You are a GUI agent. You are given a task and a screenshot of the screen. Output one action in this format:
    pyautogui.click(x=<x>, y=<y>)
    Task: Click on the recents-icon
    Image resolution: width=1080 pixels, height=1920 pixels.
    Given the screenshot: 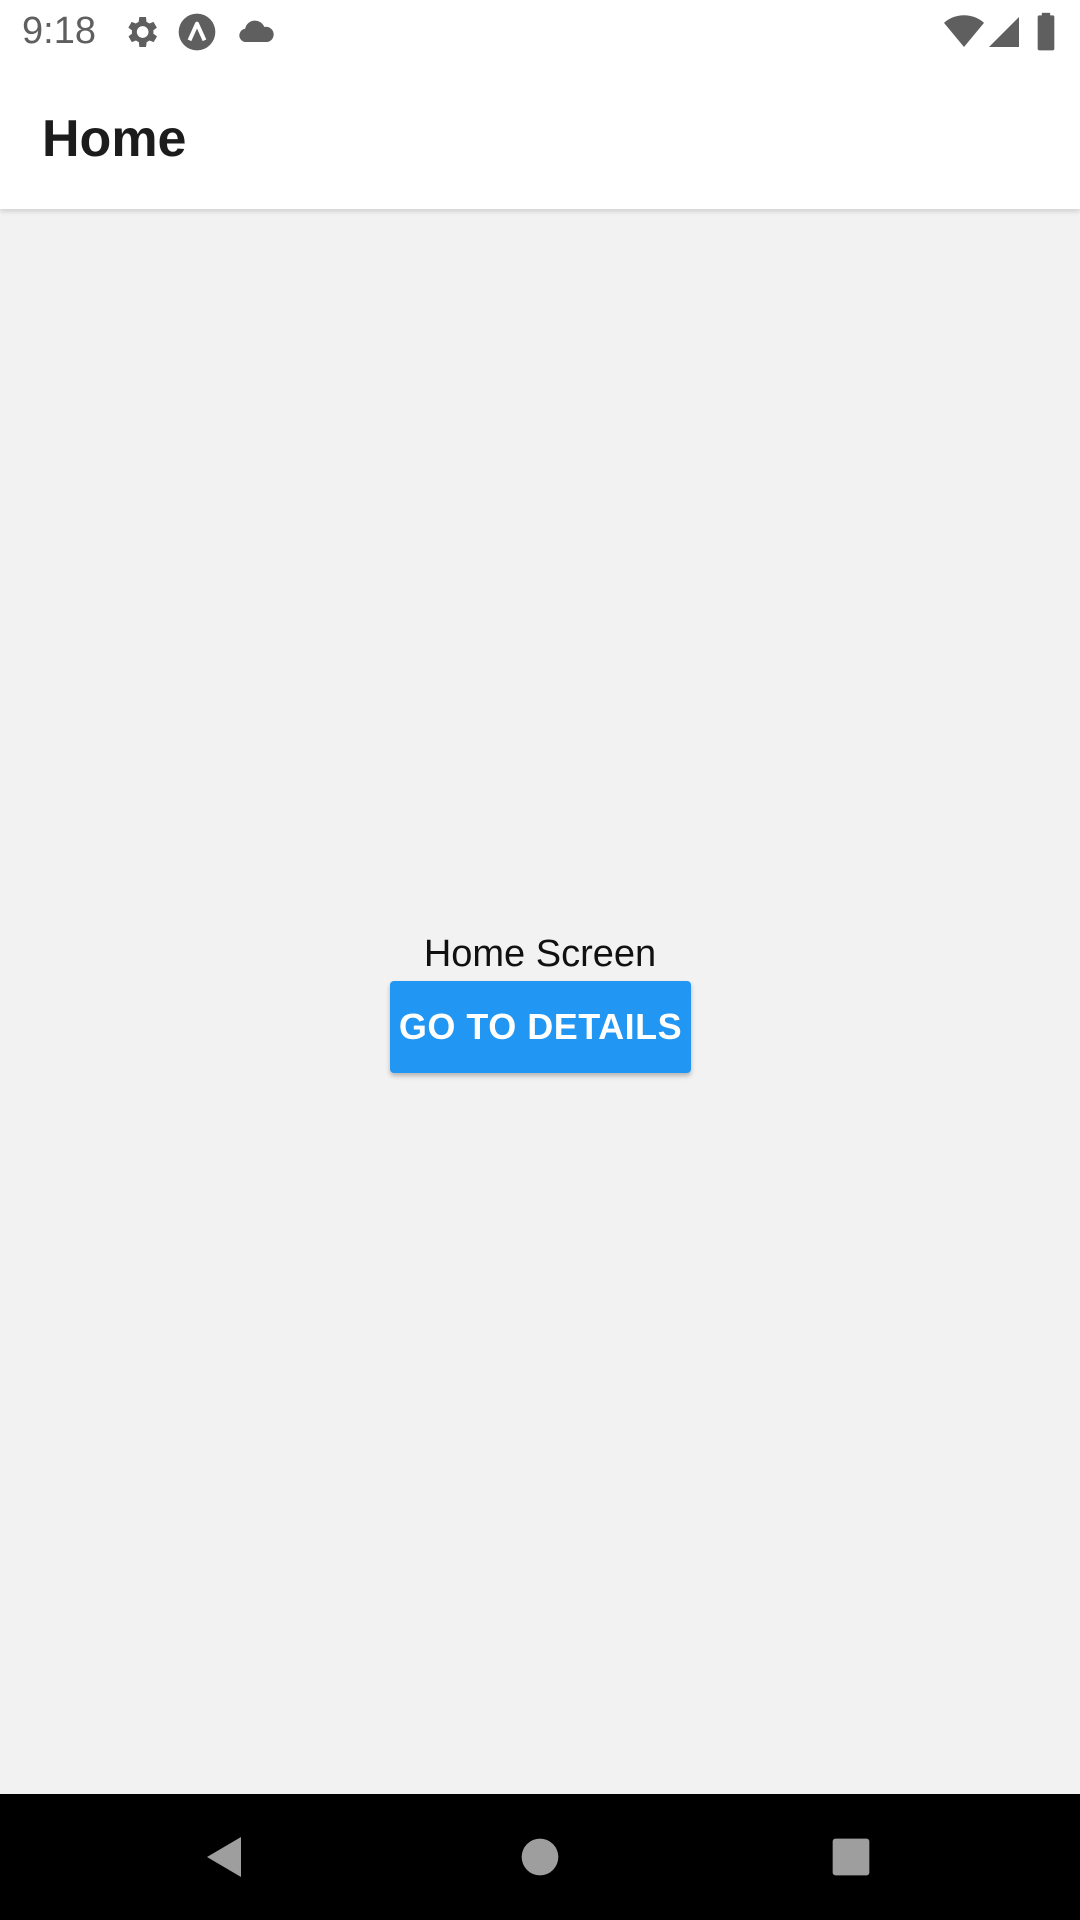 What is the action you would take?
    pyautogui.click(x=851, y=1857)
    